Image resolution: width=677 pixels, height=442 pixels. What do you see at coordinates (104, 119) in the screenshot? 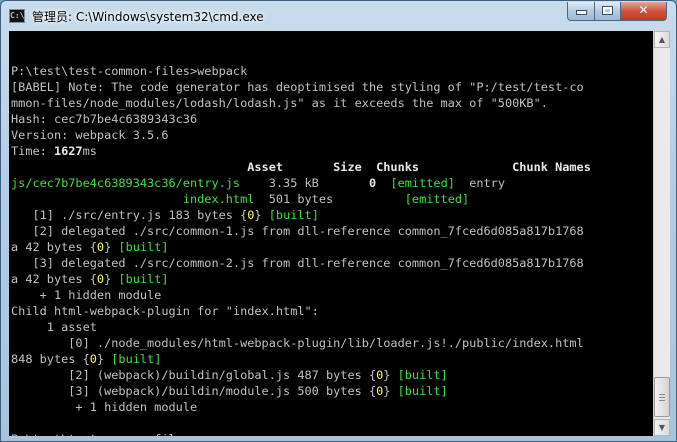
I see `console-text: Hash: cec7b7be4c6389343c36` at bounding box center [104, 119].